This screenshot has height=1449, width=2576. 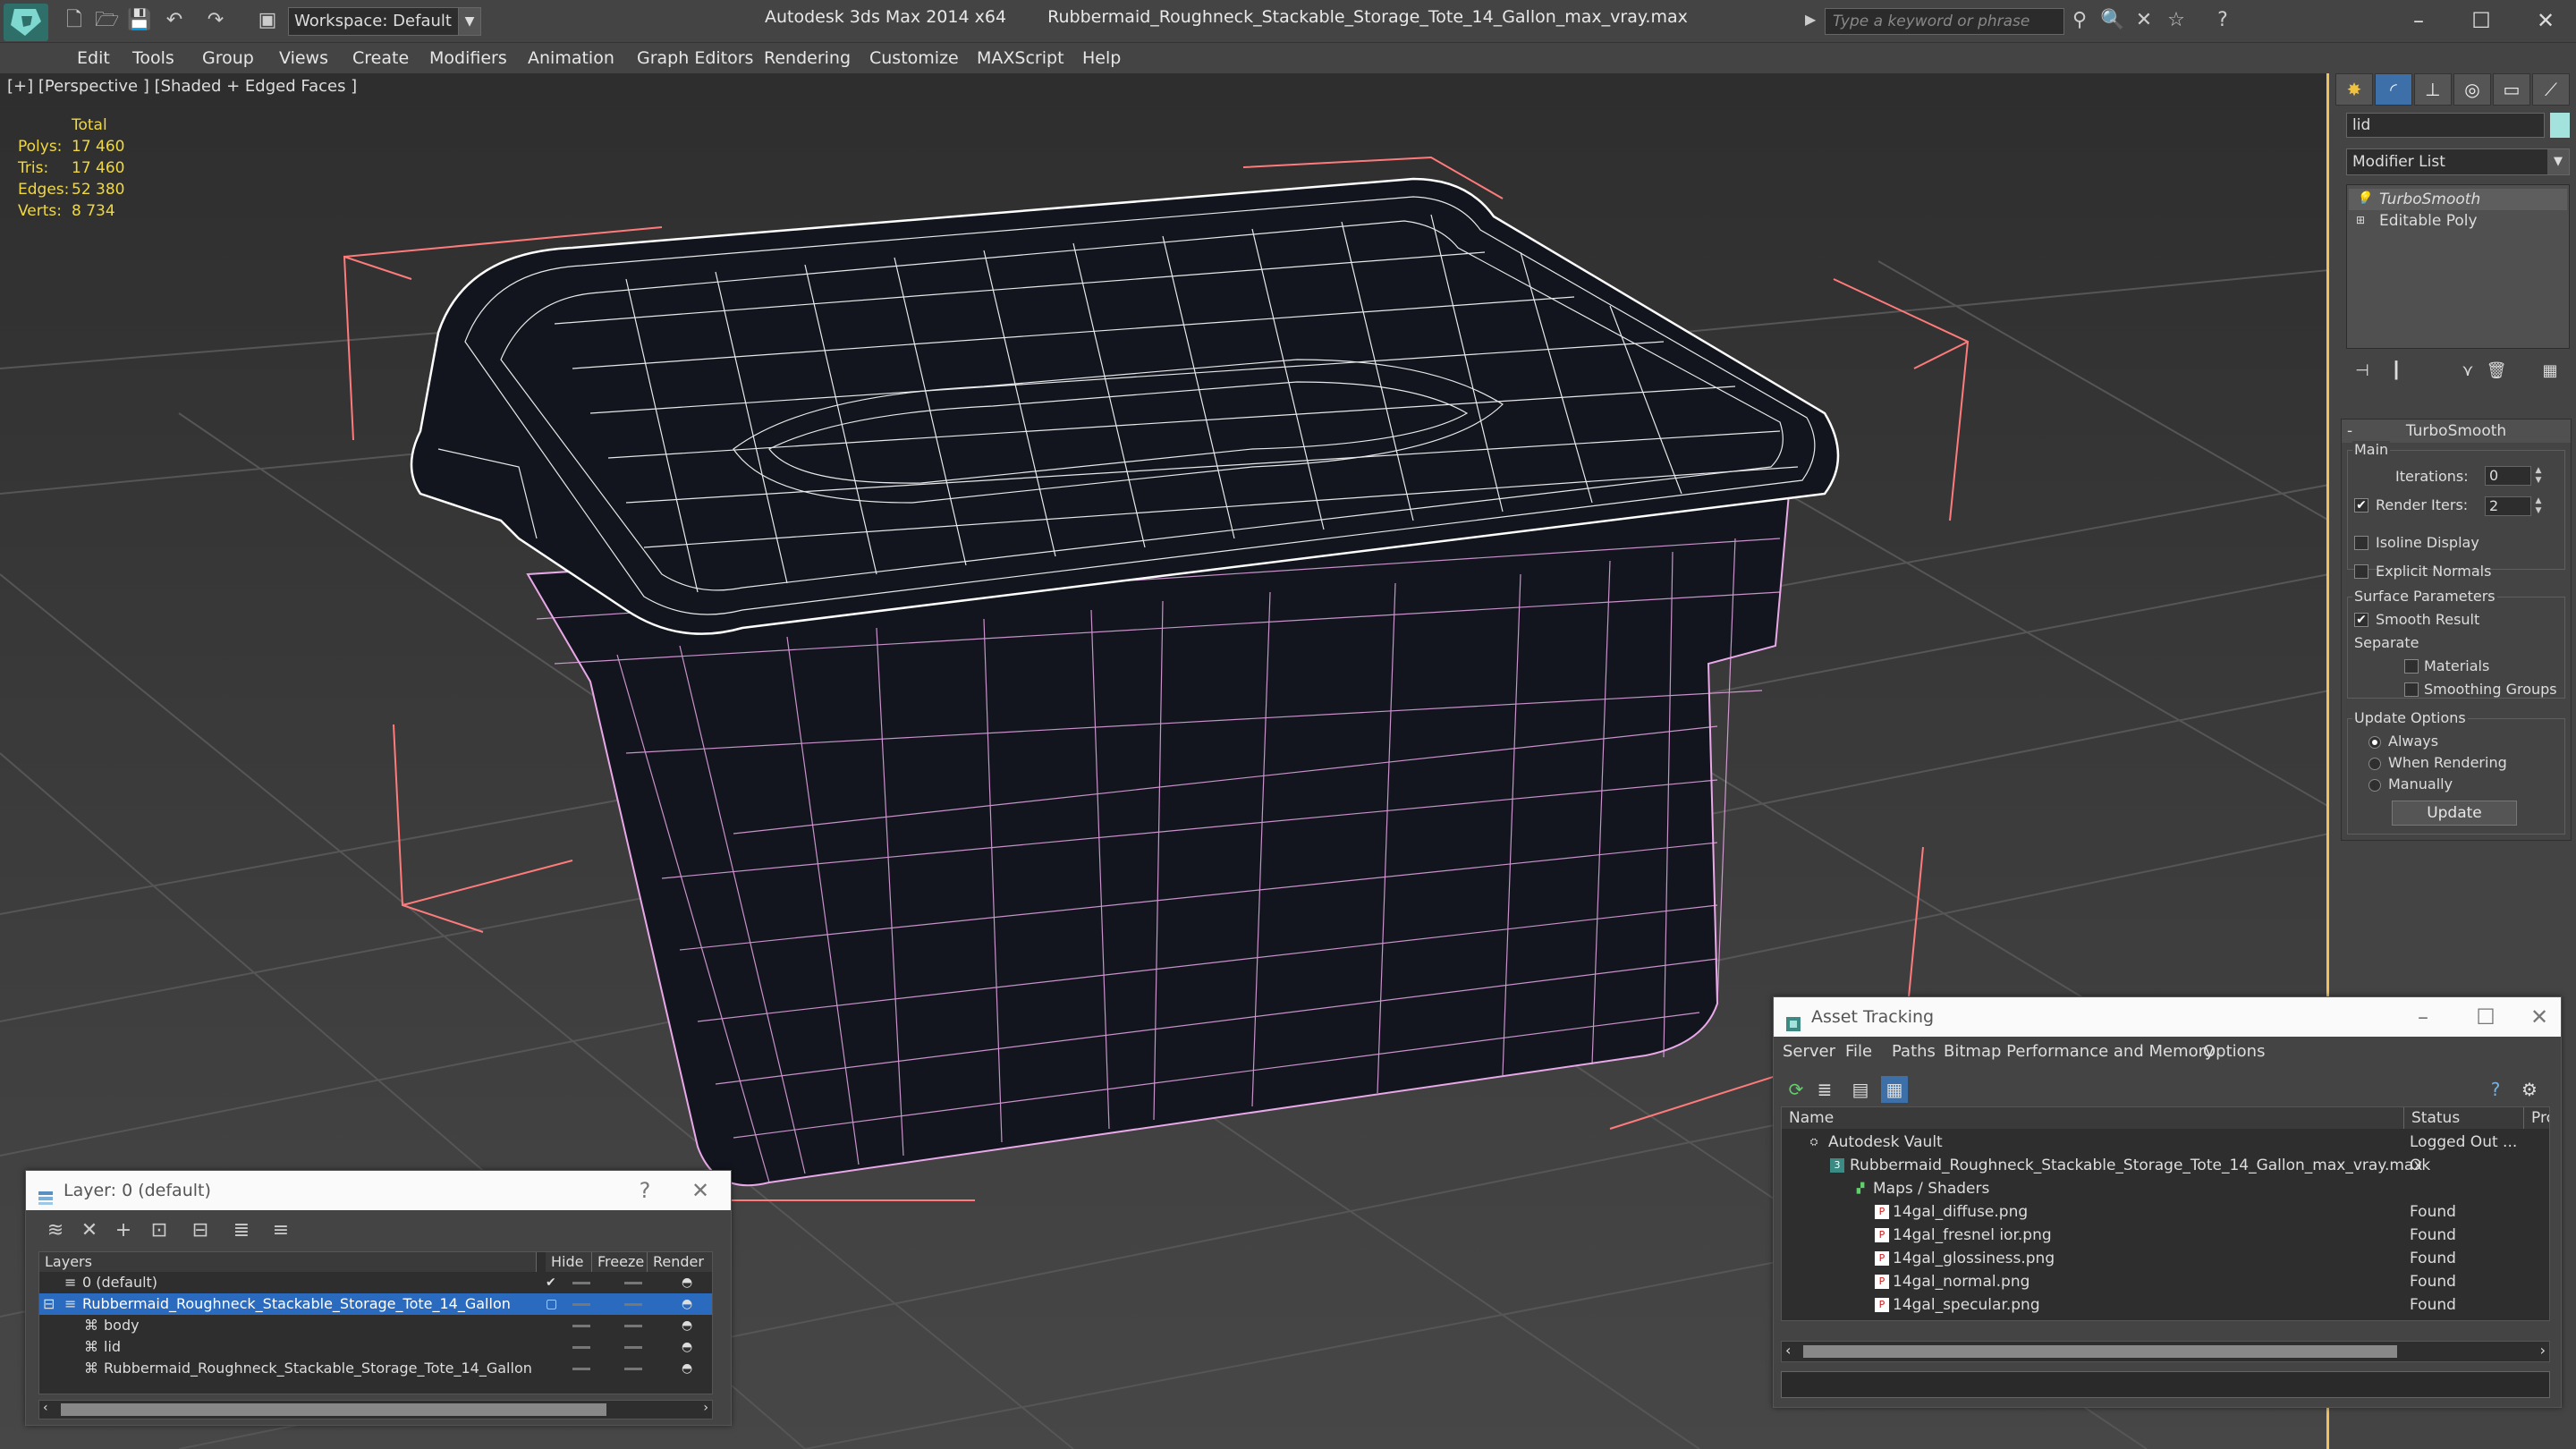 What do you see at coordinates (2558, 161) in the screenshot?
I see `chevron-down-icon: ▼` at bounding box center [2558, 161].